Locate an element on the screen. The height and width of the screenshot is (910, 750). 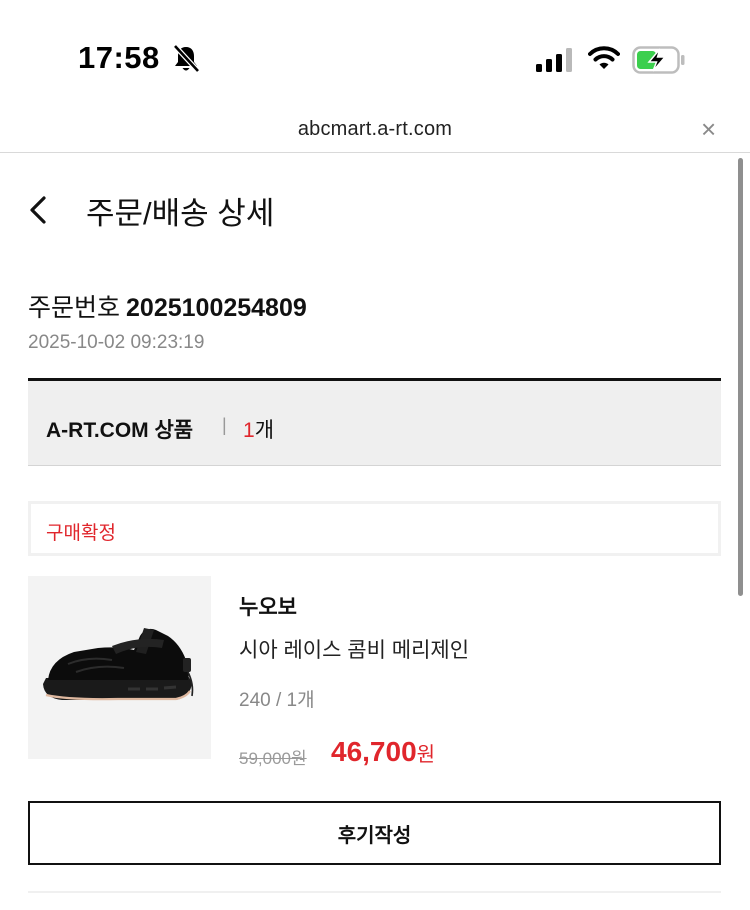
battery-charging-icon is located at coordinates (658, 60).